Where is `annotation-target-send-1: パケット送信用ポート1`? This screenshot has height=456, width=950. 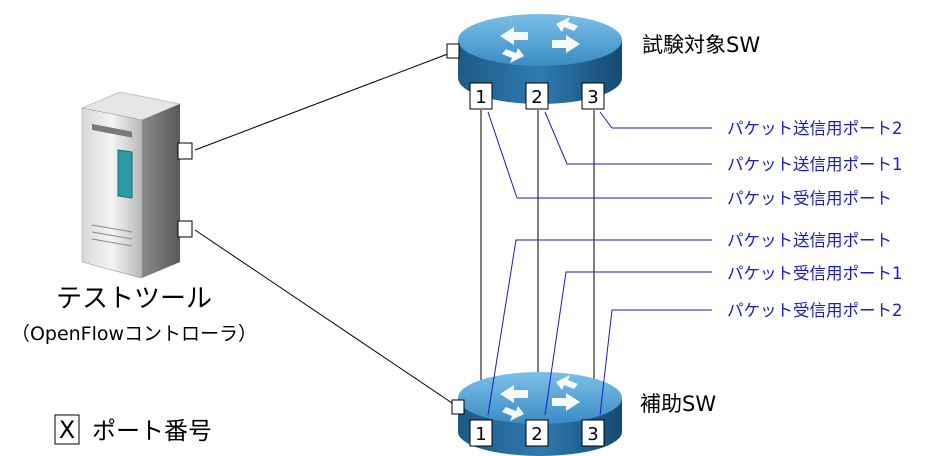 annotation-target-send-1: パケット送信用ポート1 is located at coordinates (815, 164).